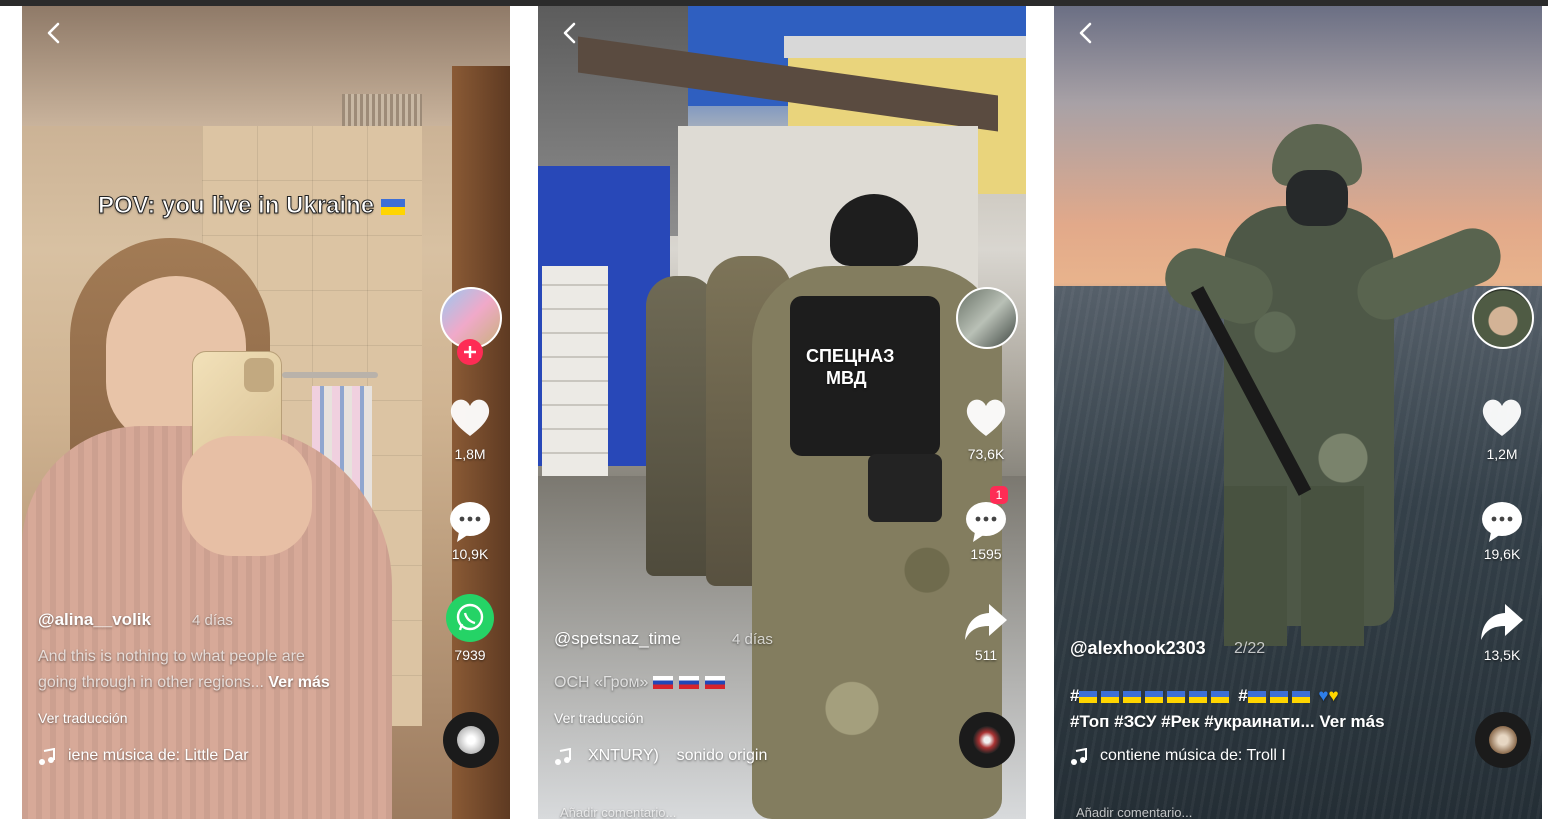  Describe the element at coordinates (575, 371) in the screenshot. I see `white-door` at that location.